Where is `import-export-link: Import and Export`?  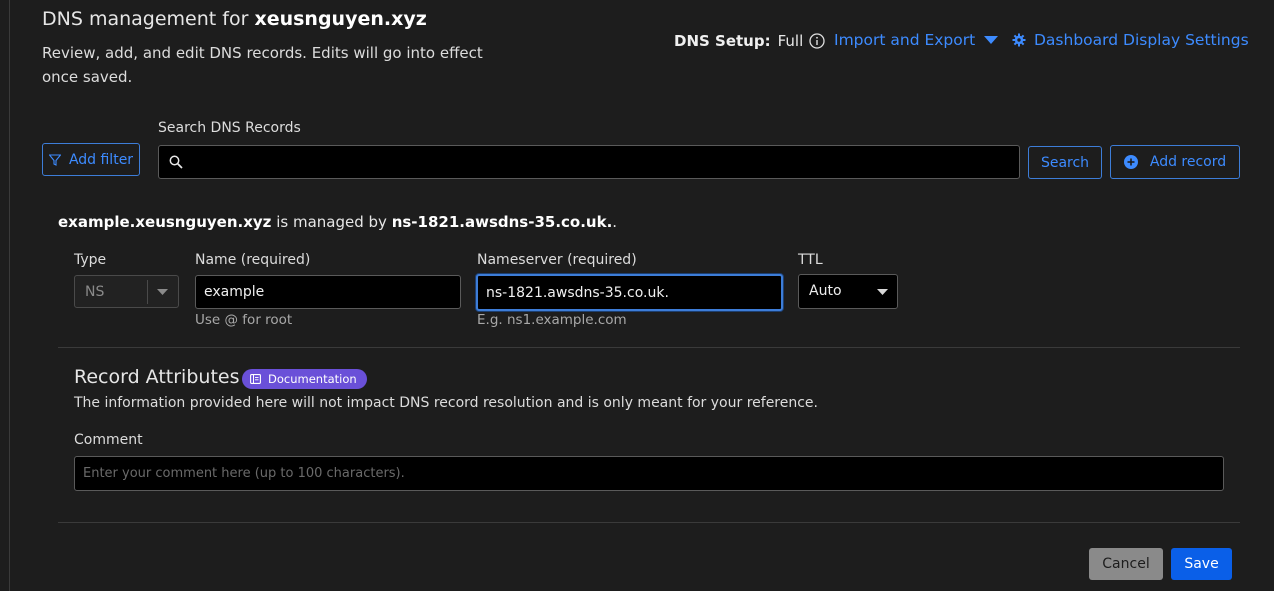 import-export-link: Import and Export is located at coordinates (916, 40).